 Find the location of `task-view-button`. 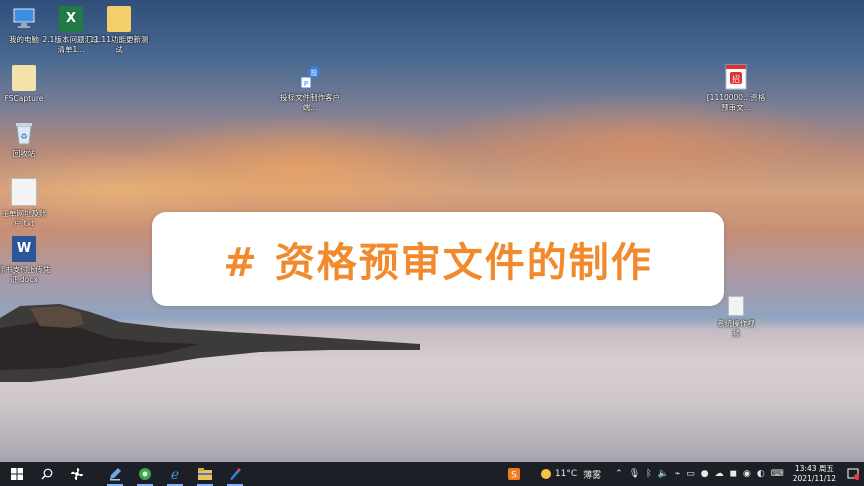

task-view-button is located at coordinates (77, 474).